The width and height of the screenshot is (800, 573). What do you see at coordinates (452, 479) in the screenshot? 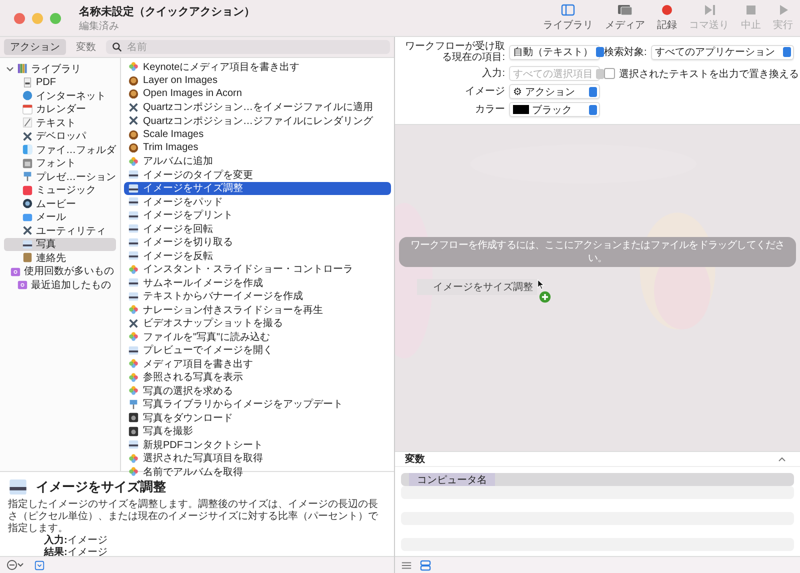
I see `variable-token: コンピュータ名` at bounding box center [452, 479].